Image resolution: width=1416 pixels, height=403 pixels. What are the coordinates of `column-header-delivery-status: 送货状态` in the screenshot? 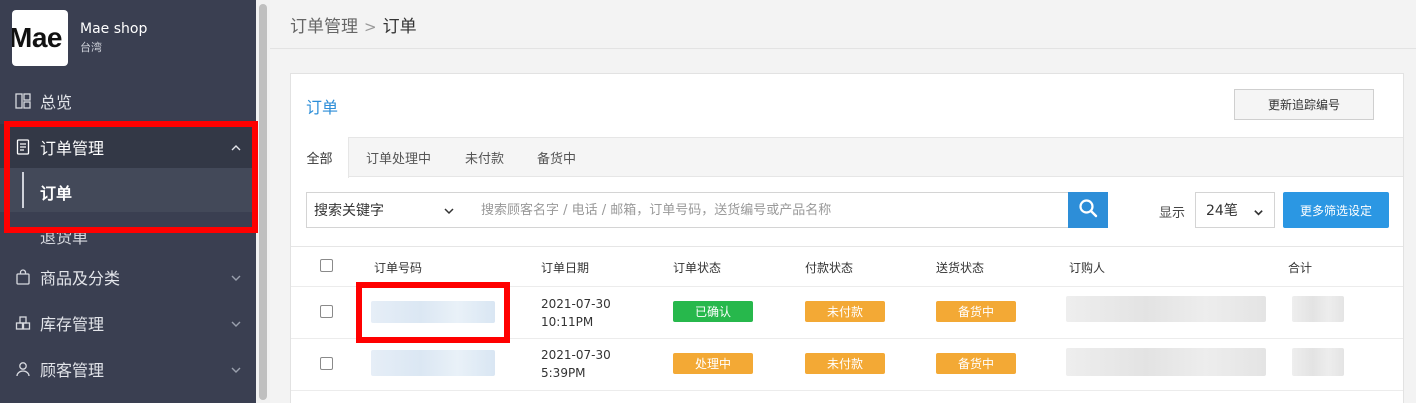 It's located at (960, 268).